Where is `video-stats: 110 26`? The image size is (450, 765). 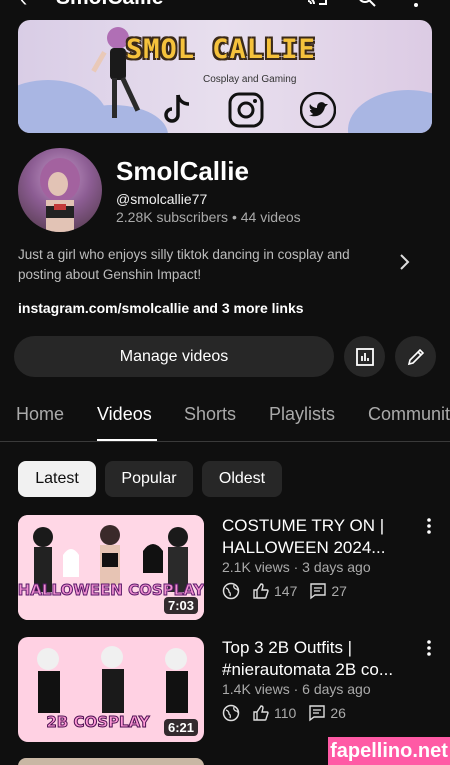 video-stats: 110 26 is located at coordinates (290, 713).